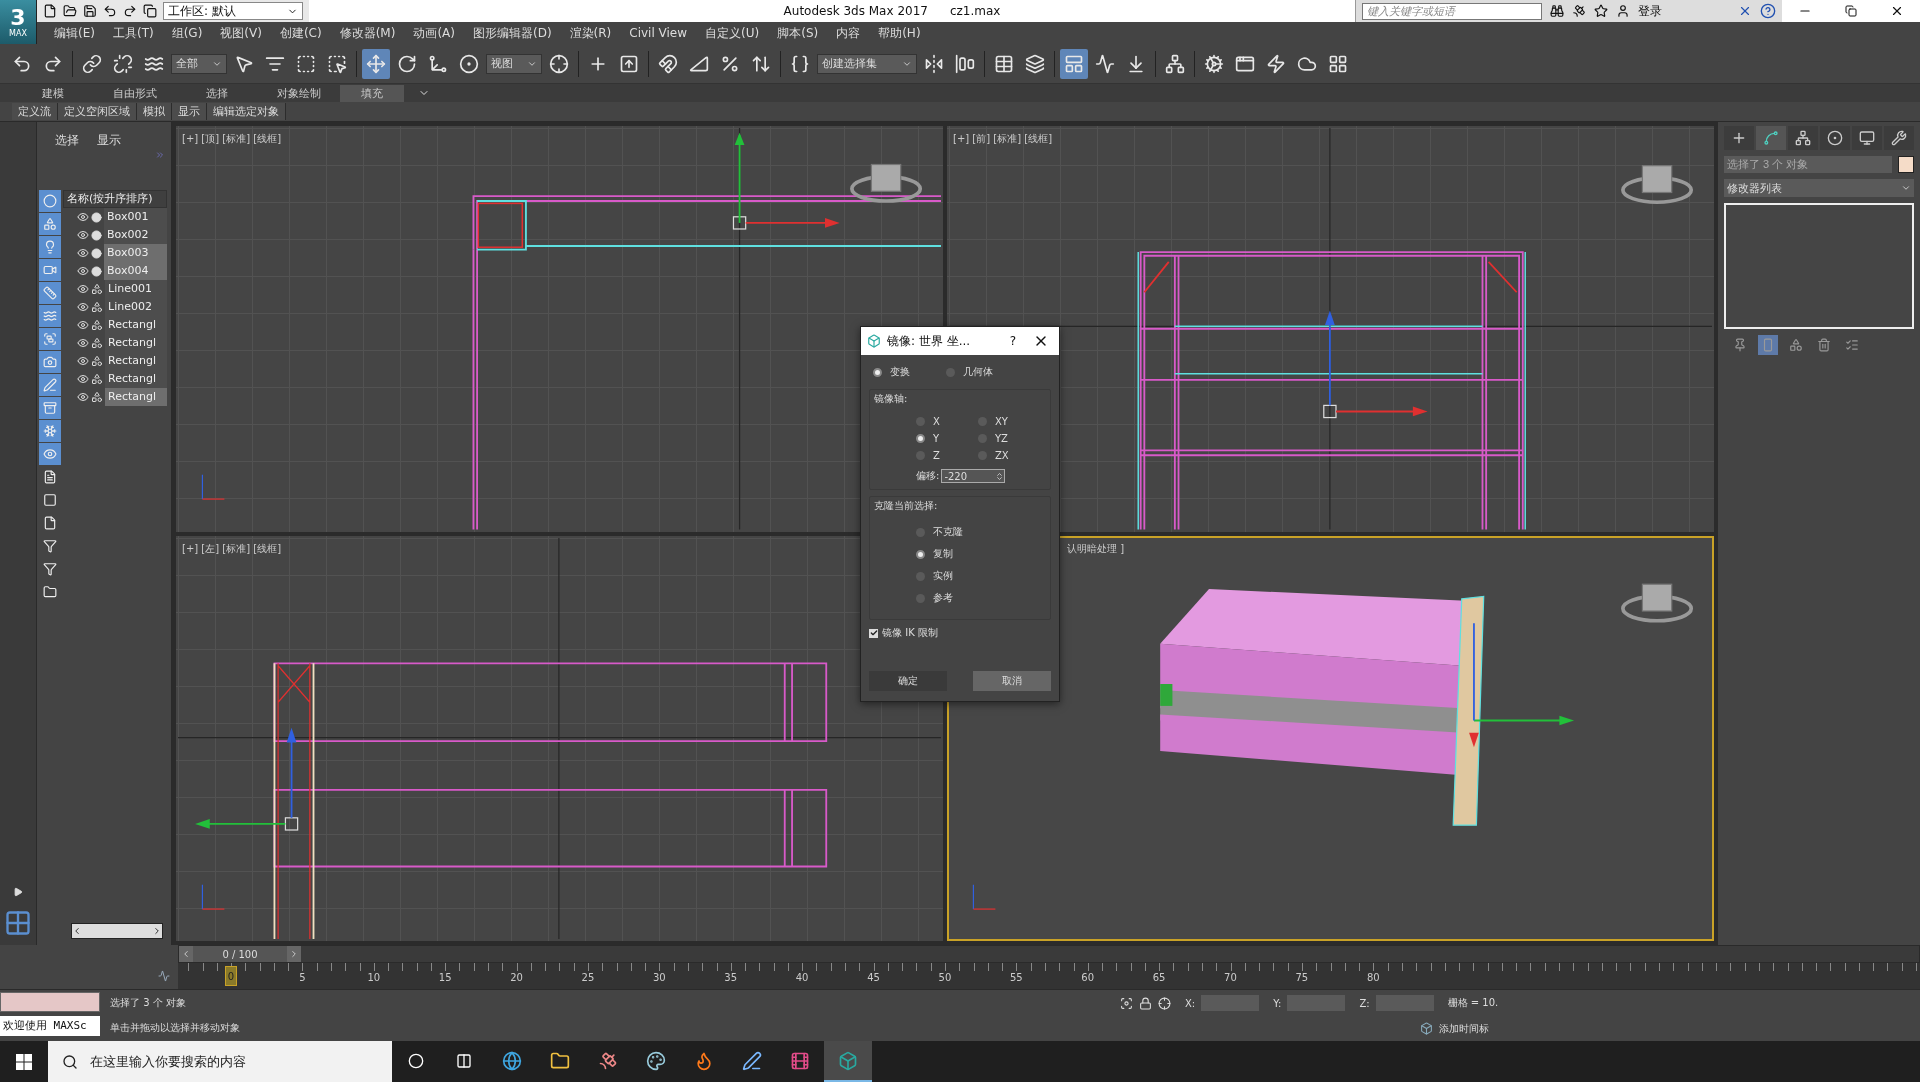  Describe the element at coordinates (1819, 188) in the screenshot. I see `modifier-list-dropdown: 修改器列表` at that location.